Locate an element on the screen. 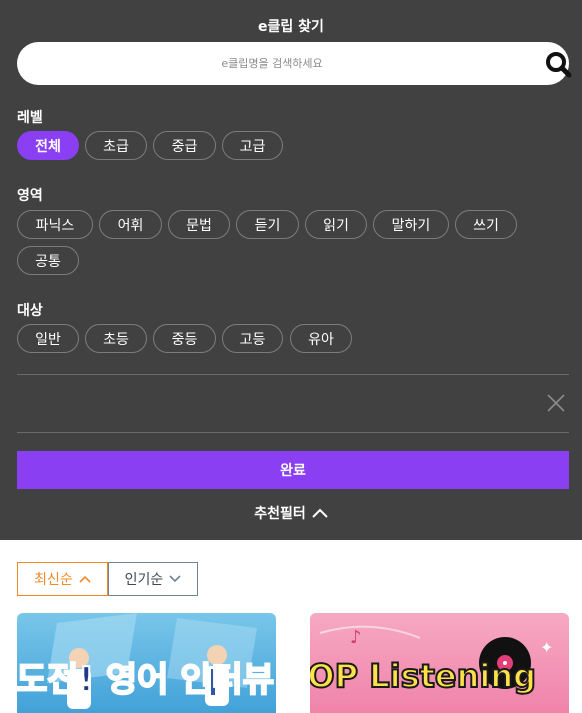 This screenshot has height=713, width=582. level-chip-all: 전체 is located at coordinates (48, 145).